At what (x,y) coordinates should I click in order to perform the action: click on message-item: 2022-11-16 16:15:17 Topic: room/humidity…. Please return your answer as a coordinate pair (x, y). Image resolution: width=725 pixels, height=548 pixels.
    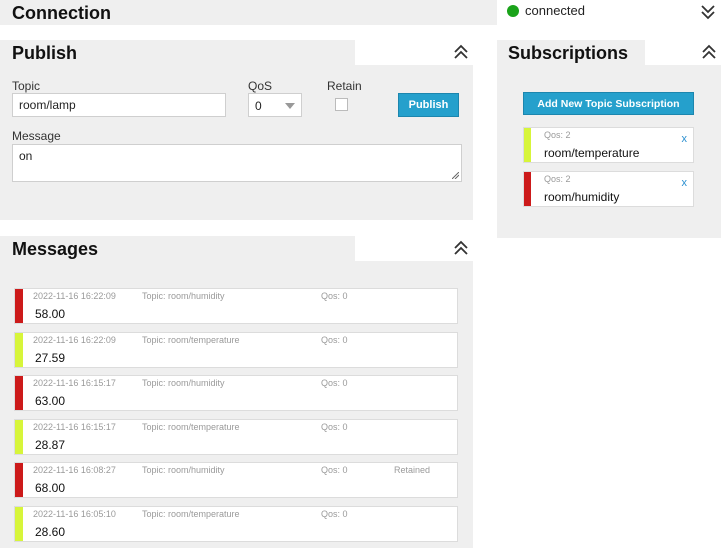
    Looking at the image, I should click on (236, 393).